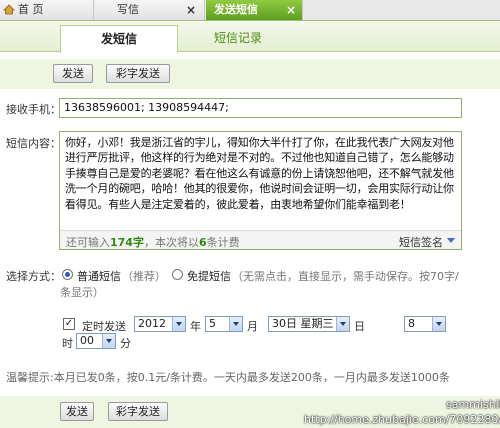 This screenshot has height=428, width=500. Describe the element at coordinates (309, 324) in the screenshot. I see `day-select: 30日 星期三` at that location.